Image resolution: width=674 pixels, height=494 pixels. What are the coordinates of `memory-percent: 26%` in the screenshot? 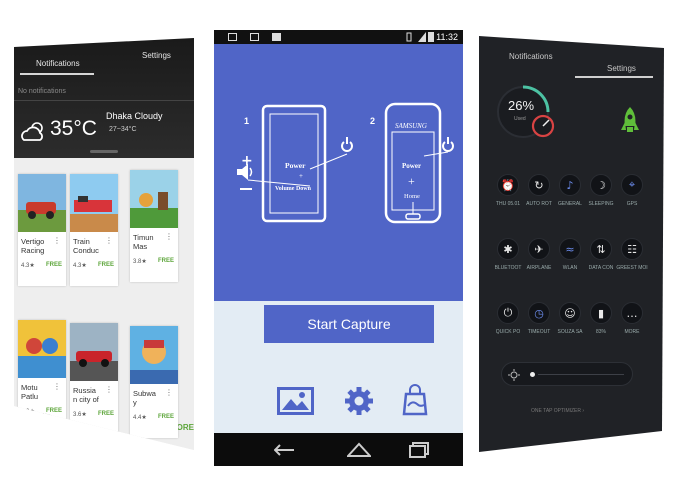 It's located at (521, 105).